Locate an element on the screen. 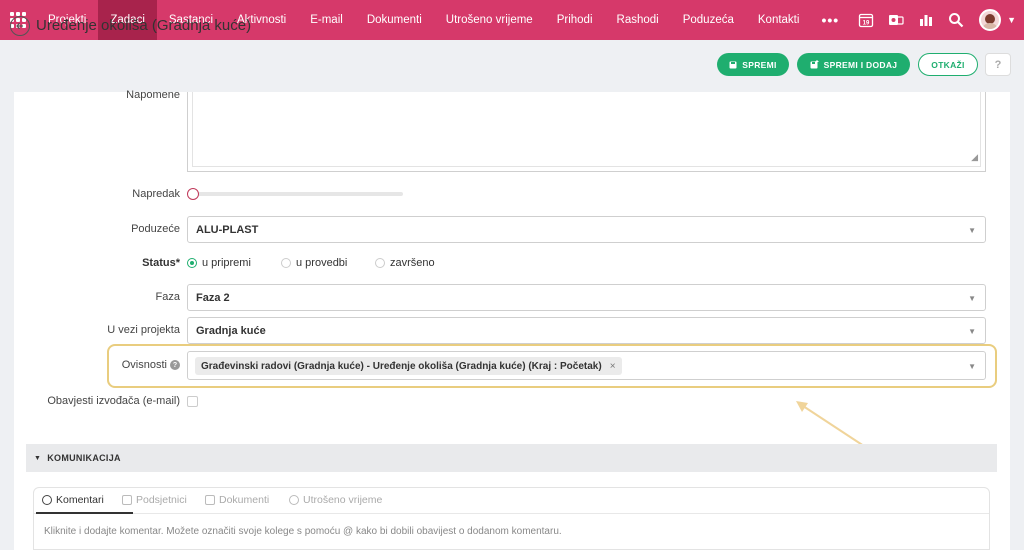 This screenshot has height=550, width=1024. status-option-label: završeno is located at coordinates (412, 263).